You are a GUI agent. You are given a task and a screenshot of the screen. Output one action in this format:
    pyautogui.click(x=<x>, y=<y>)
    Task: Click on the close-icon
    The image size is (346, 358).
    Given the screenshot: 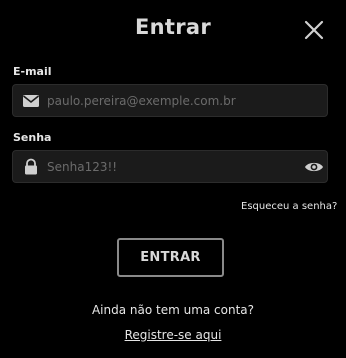 What is the action you would take?
    pyautogui.click(x=314, y=30)
    